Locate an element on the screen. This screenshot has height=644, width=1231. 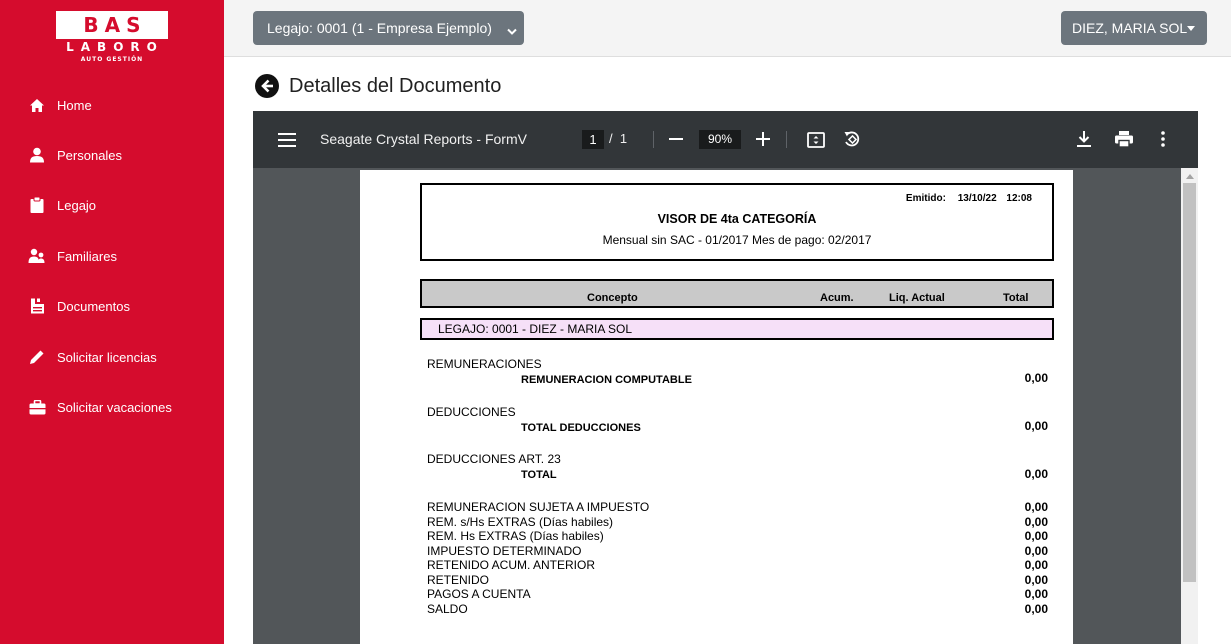
page-count: / 1 is located at coordinates (618, 138).